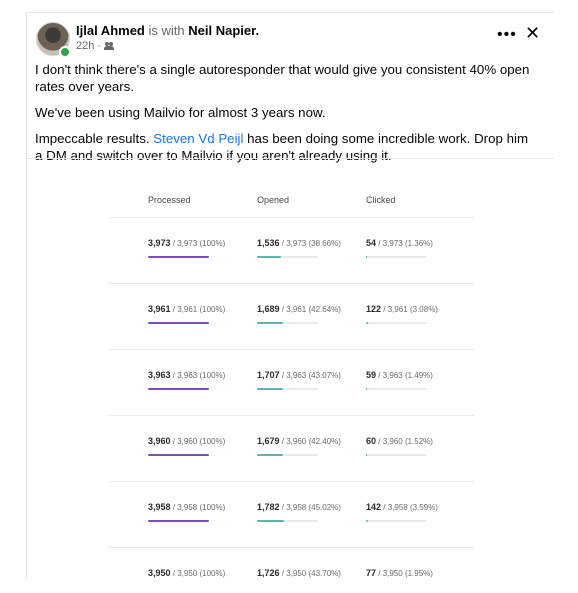  I want to click on opened-detail: / 3,961 (42.64%), so click(311, 309).